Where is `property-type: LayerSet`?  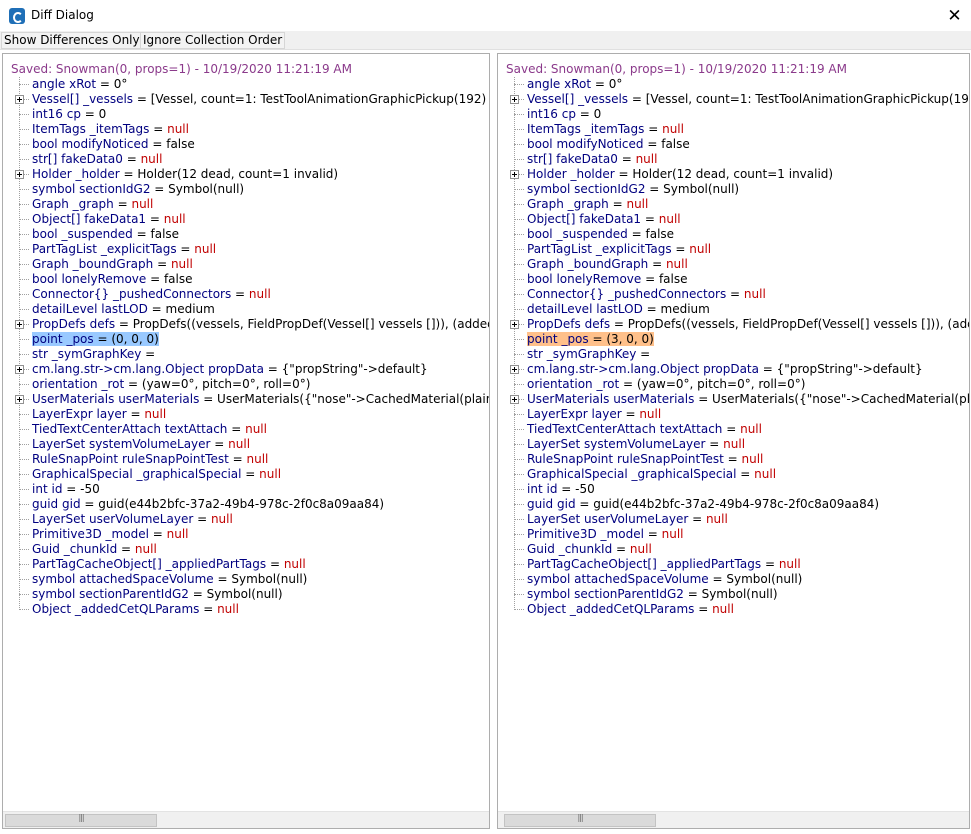
property-type: LayerSet is located at coordinates (59, 444).